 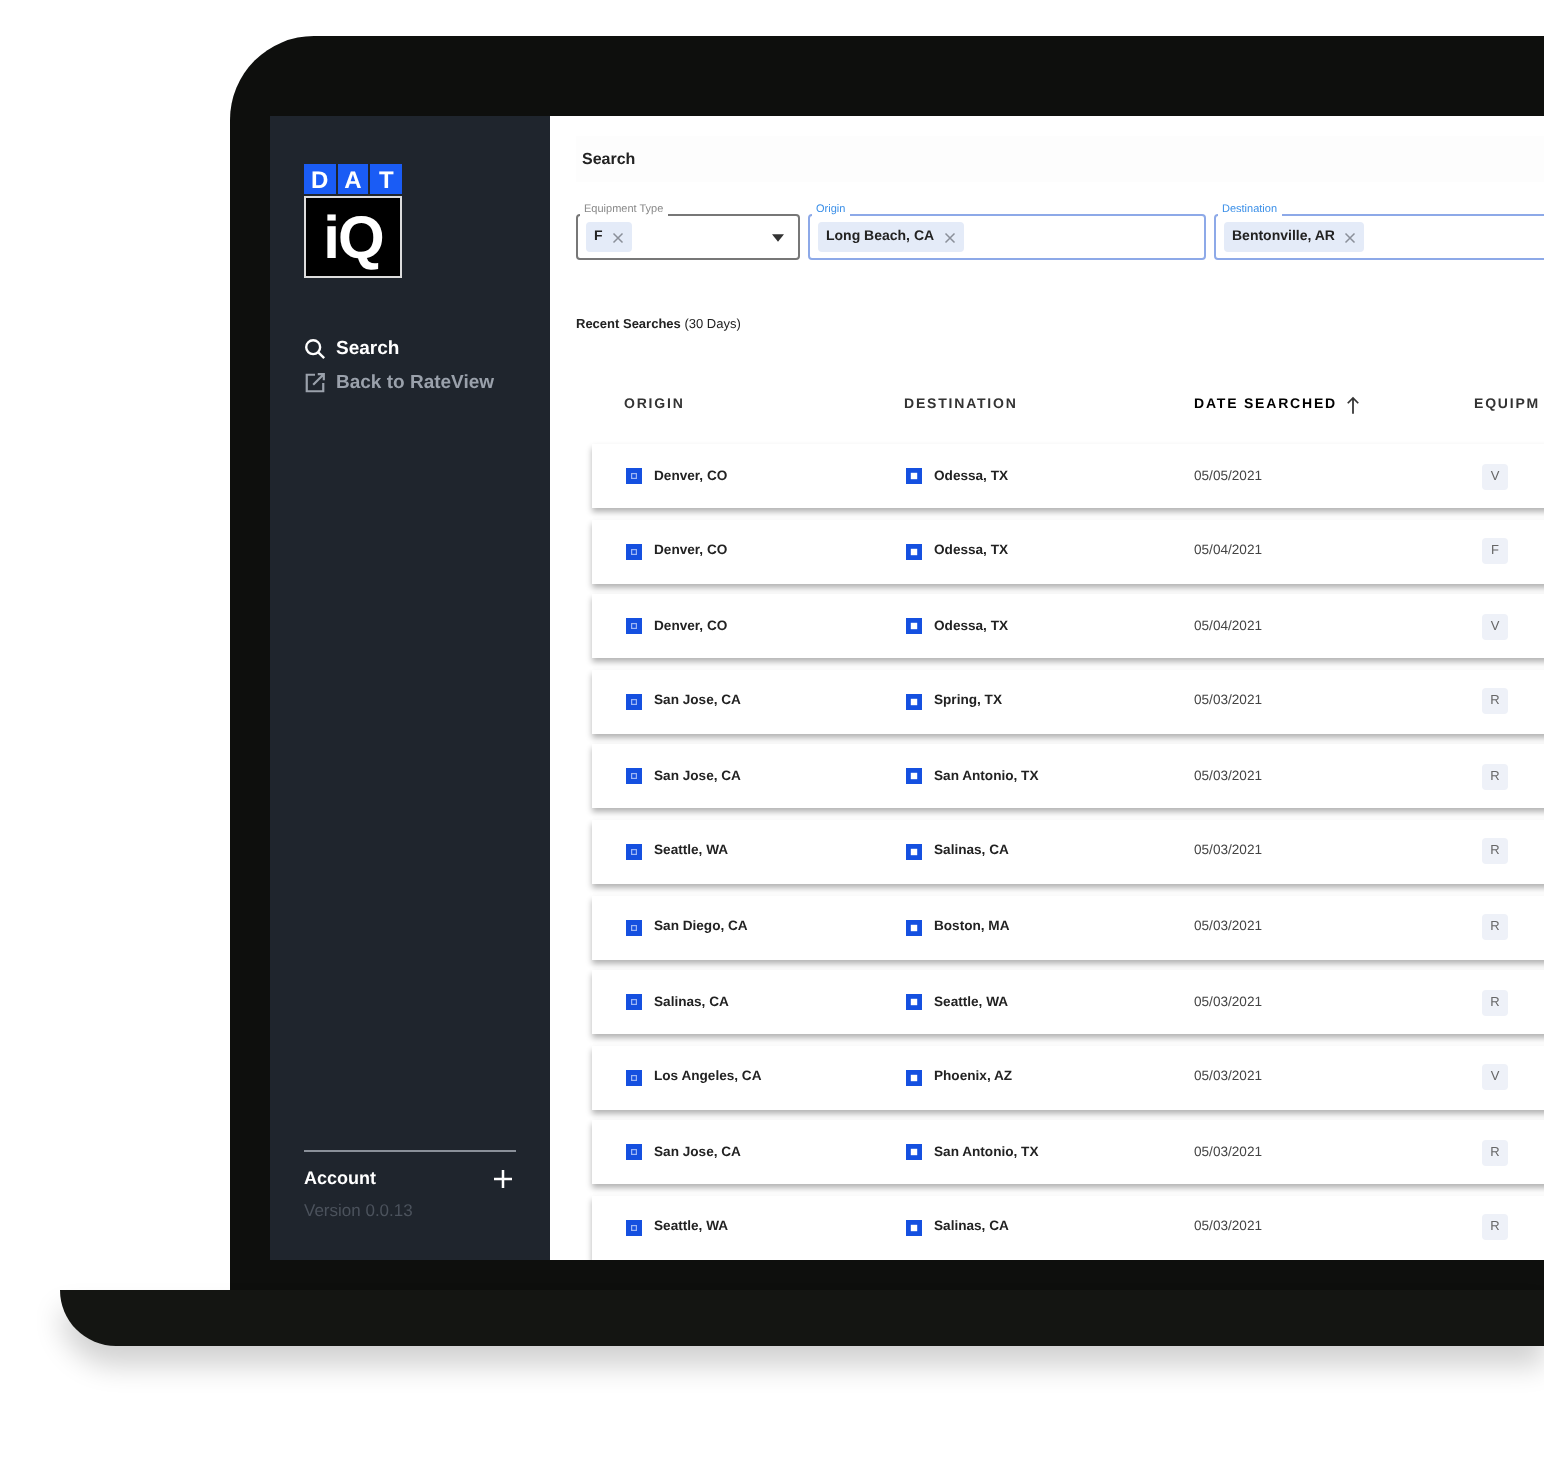 What do you see at coordinates (353, 179) in the screenshot?
I see `logo-letter: A` at bounding box center [353, 179].